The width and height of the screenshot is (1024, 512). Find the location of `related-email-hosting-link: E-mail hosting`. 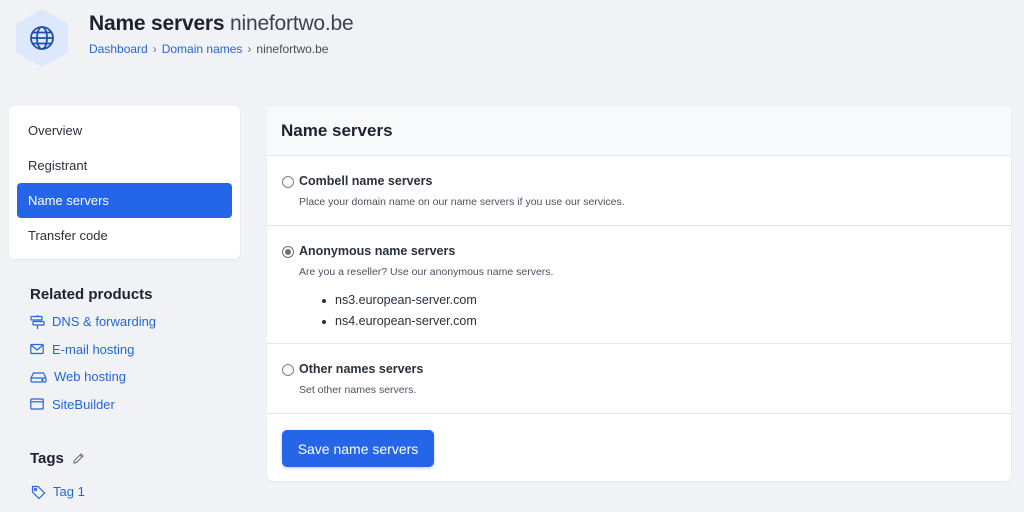

related-email-hosting-link: E-mail hosting is located at coordinates (135, 350).